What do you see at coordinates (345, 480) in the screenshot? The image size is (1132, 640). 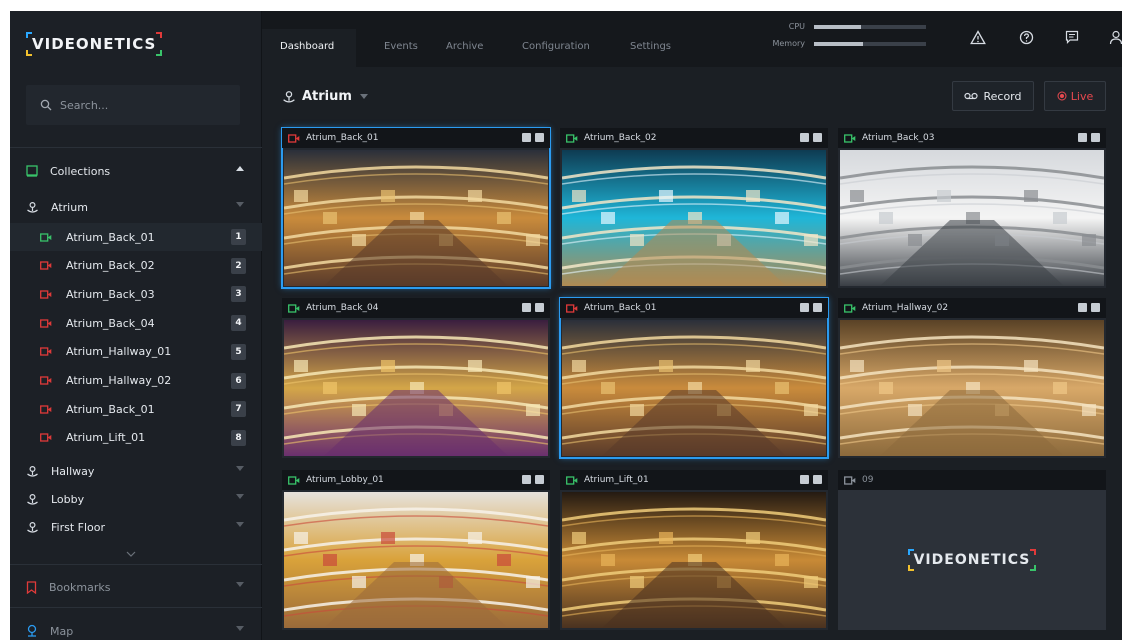 I see `tile-label: Atrium_Lobby_01` at bounding box center [345, 480].